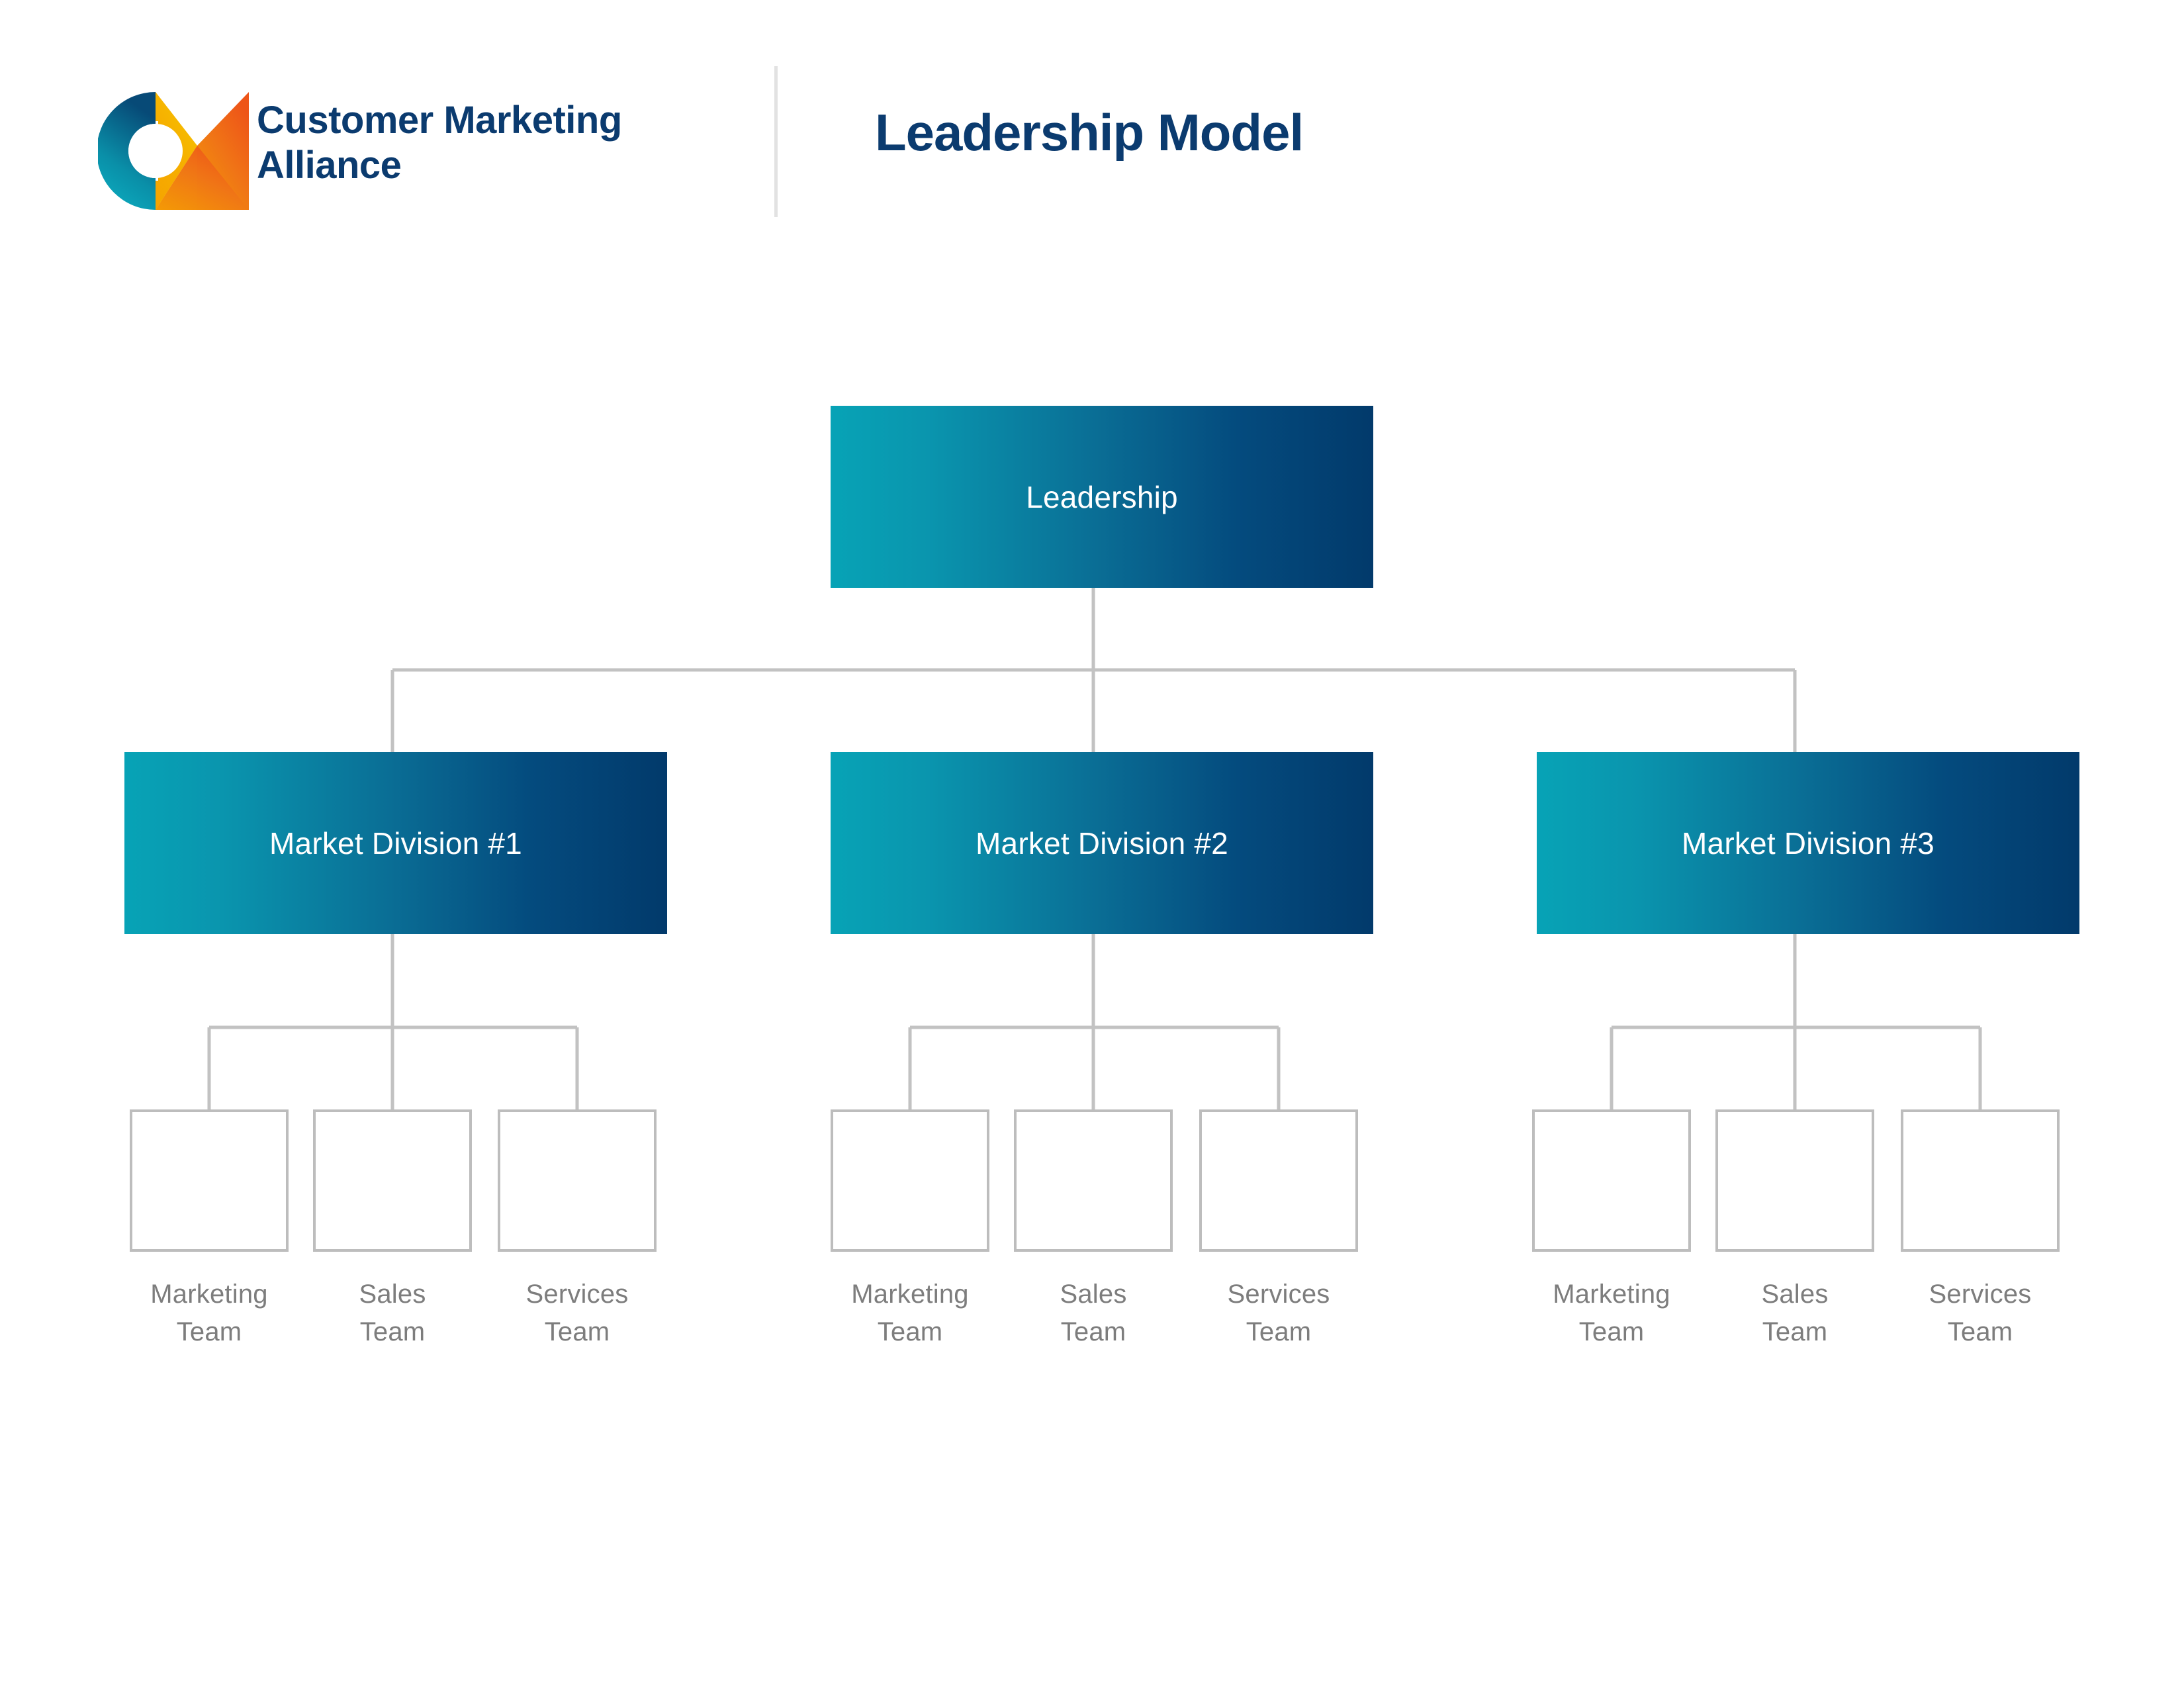 The height and width of the screenshot is (1688, 2184). I want to click on leaf-d2-services-team: Services Team, so click(1278, 1230).